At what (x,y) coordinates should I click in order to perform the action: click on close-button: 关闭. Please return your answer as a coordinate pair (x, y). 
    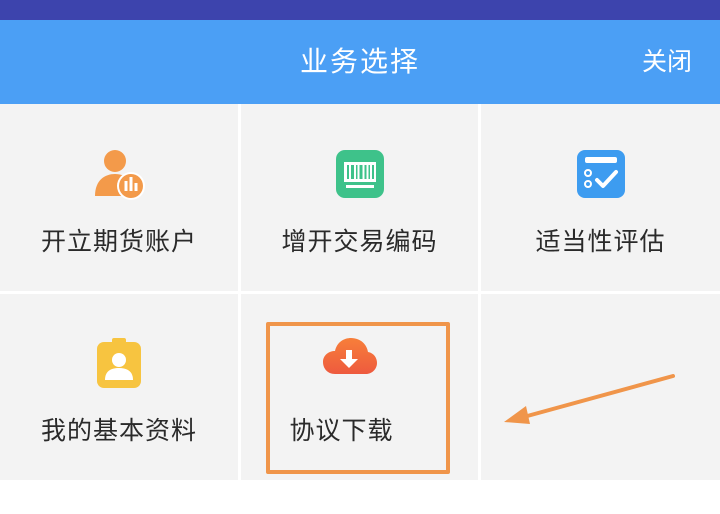
    Looking at the image, I should click on (667, 62).